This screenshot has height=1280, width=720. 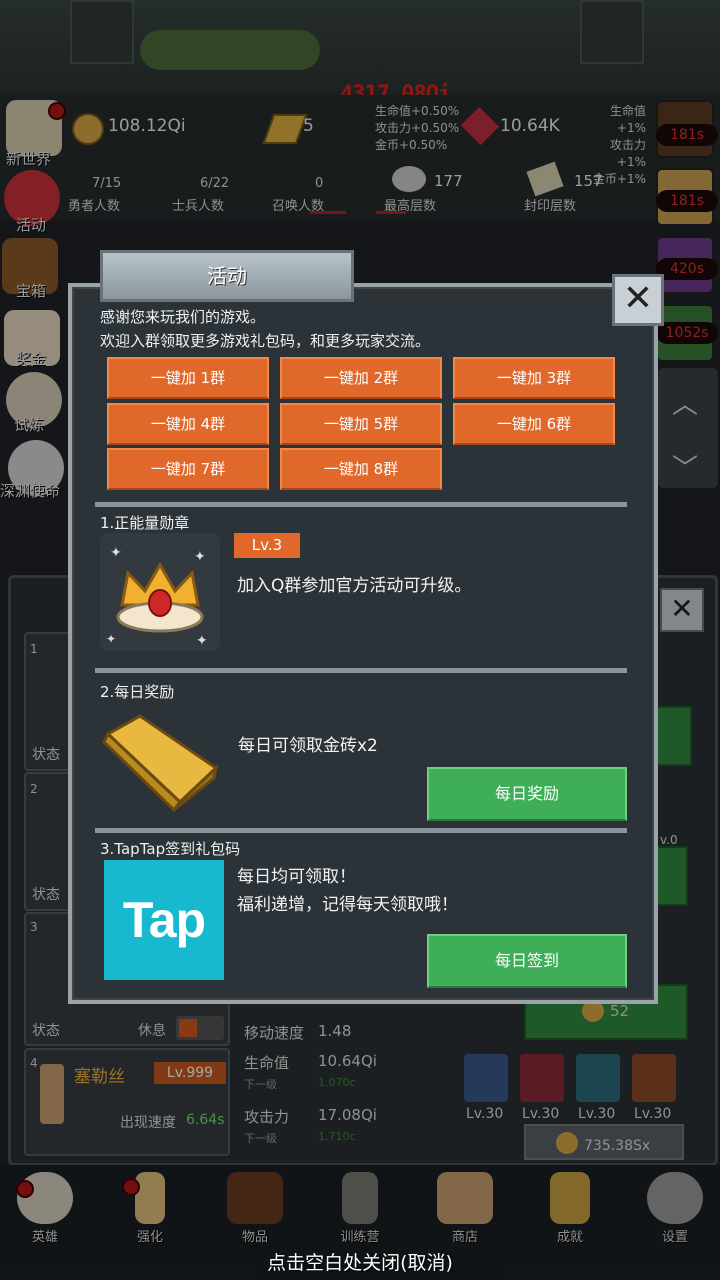 What do you see at coordinates (227, 276) in the screenshot?
I see `modal-title: 活动` at bounding box center [227, 276].